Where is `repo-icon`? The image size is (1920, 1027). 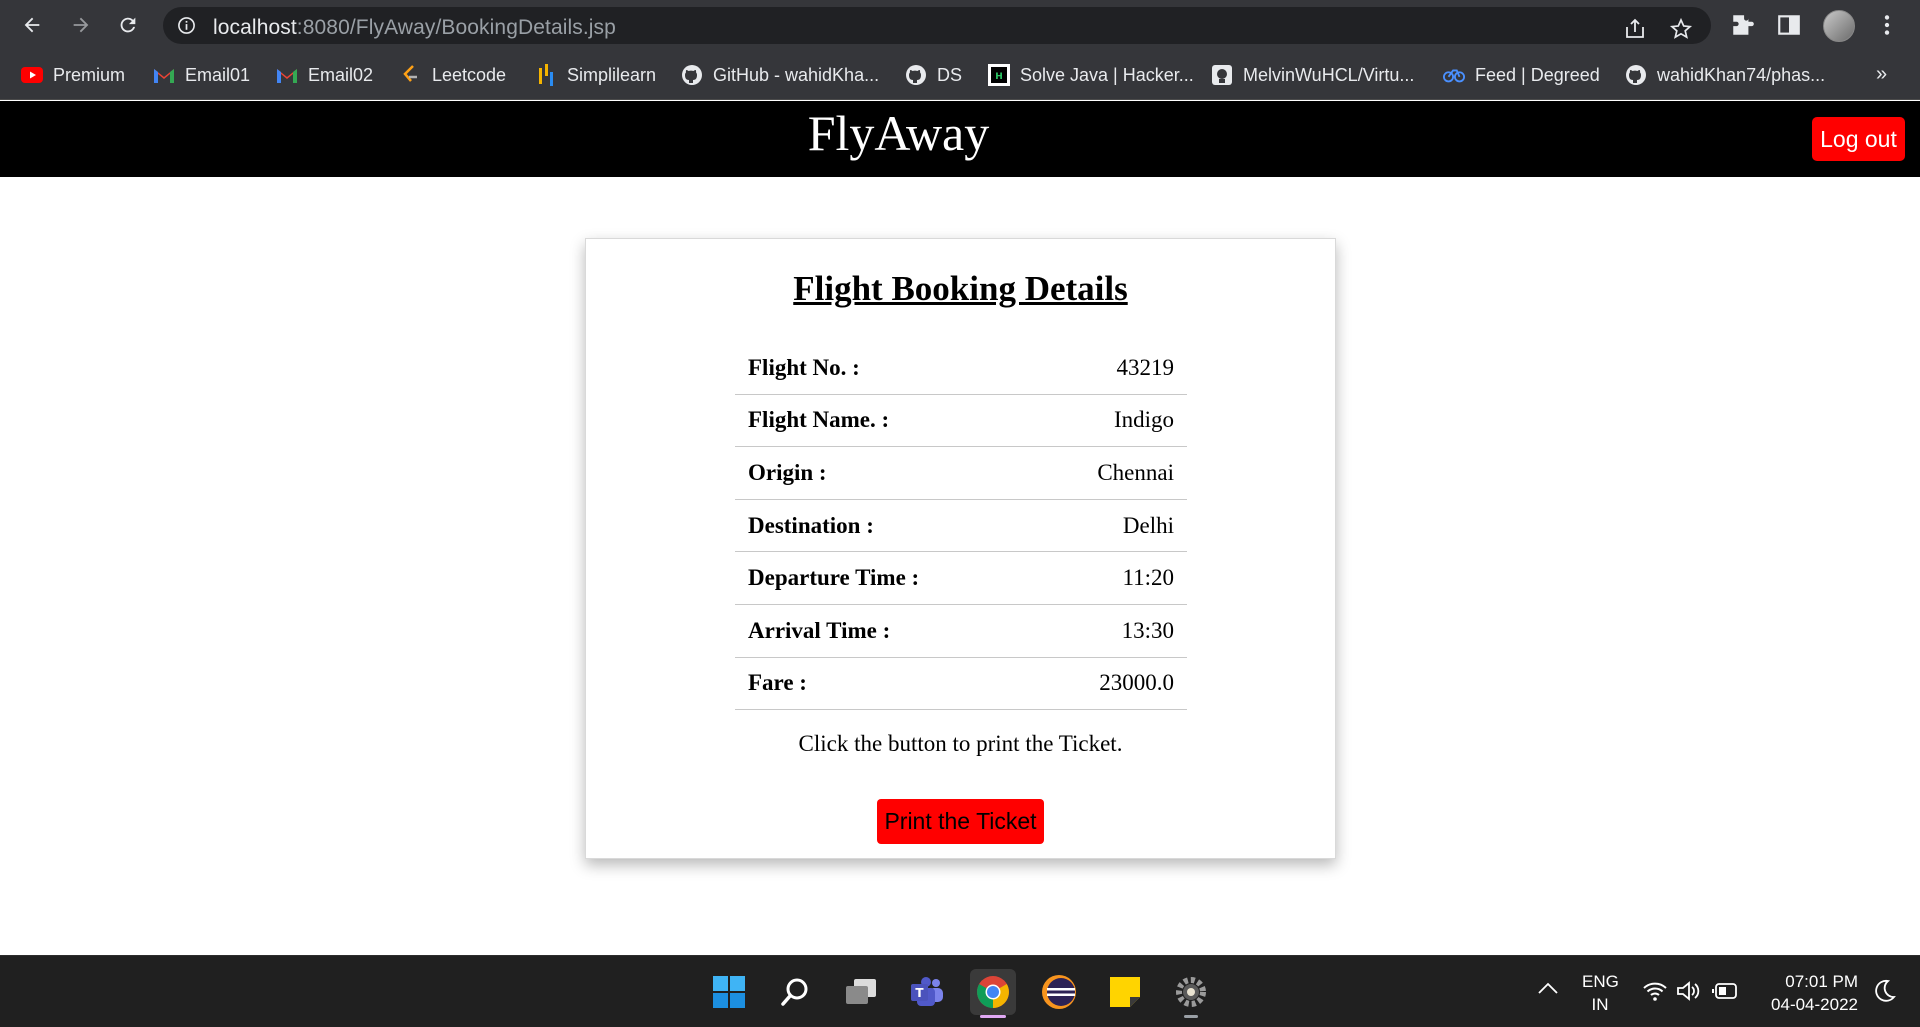
repo-icon is located at coordinates (1222, 75).